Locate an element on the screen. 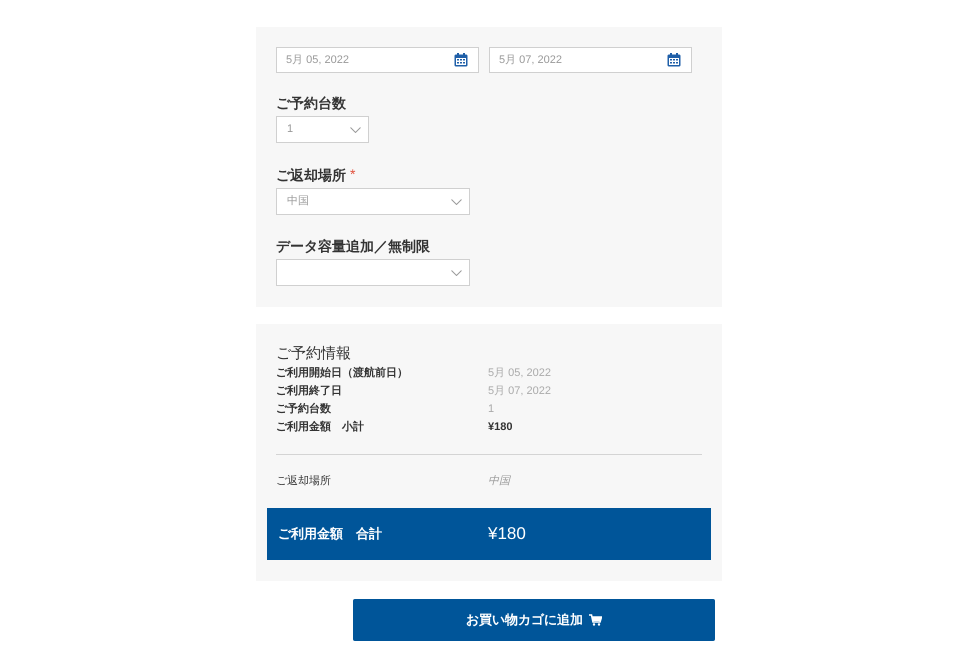 The image size is (960, 660). add-to-cart-button: お買い物カゴに追加 is located at coordinates (534, 620).